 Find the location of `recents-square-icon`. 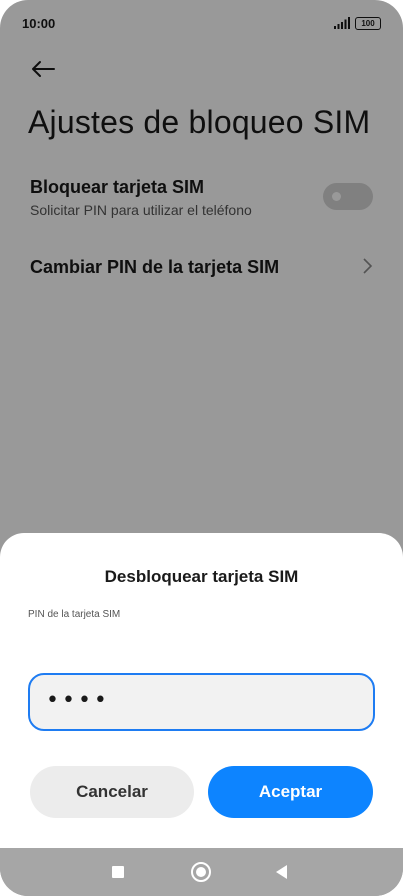

recents-square-icon is located at coordinates (118, 872).